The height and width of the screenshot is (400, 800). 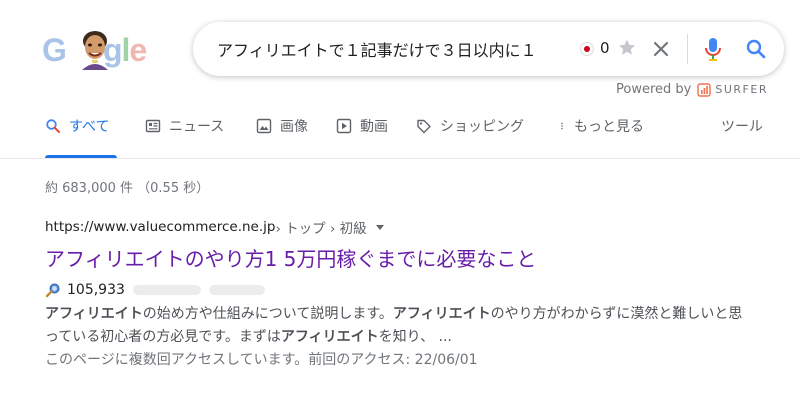 What do you see at coordinates (609, 127) in the screenshot?
I see `tab-label: もっと見る` at bounding box center [609, 127].